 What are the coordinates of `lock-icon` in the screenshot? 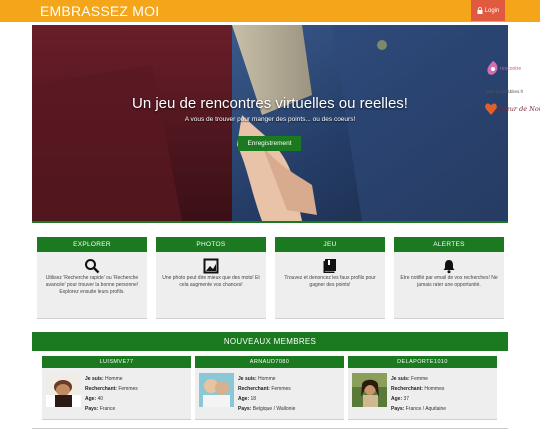 It's located at (480, 10).